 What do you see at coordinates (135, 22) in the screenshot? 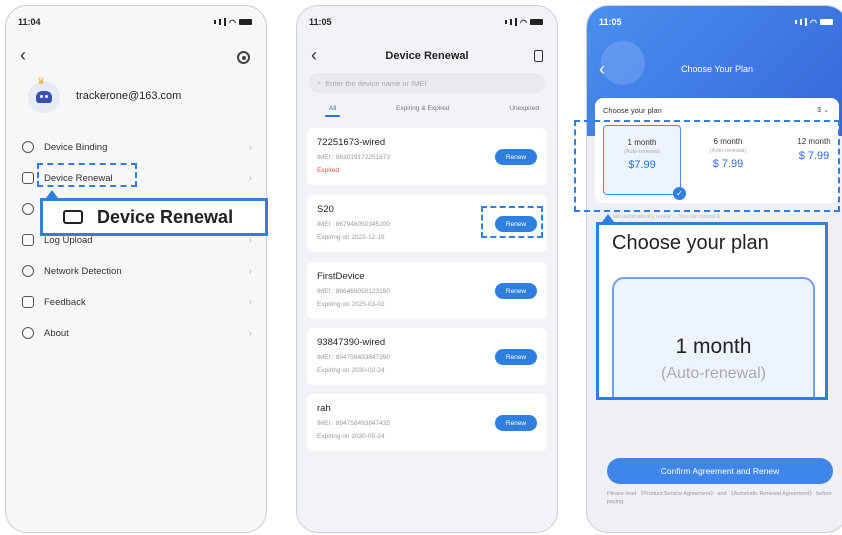
I see `status-bar: 11:04 ◠` at bounding box center [135, 22].